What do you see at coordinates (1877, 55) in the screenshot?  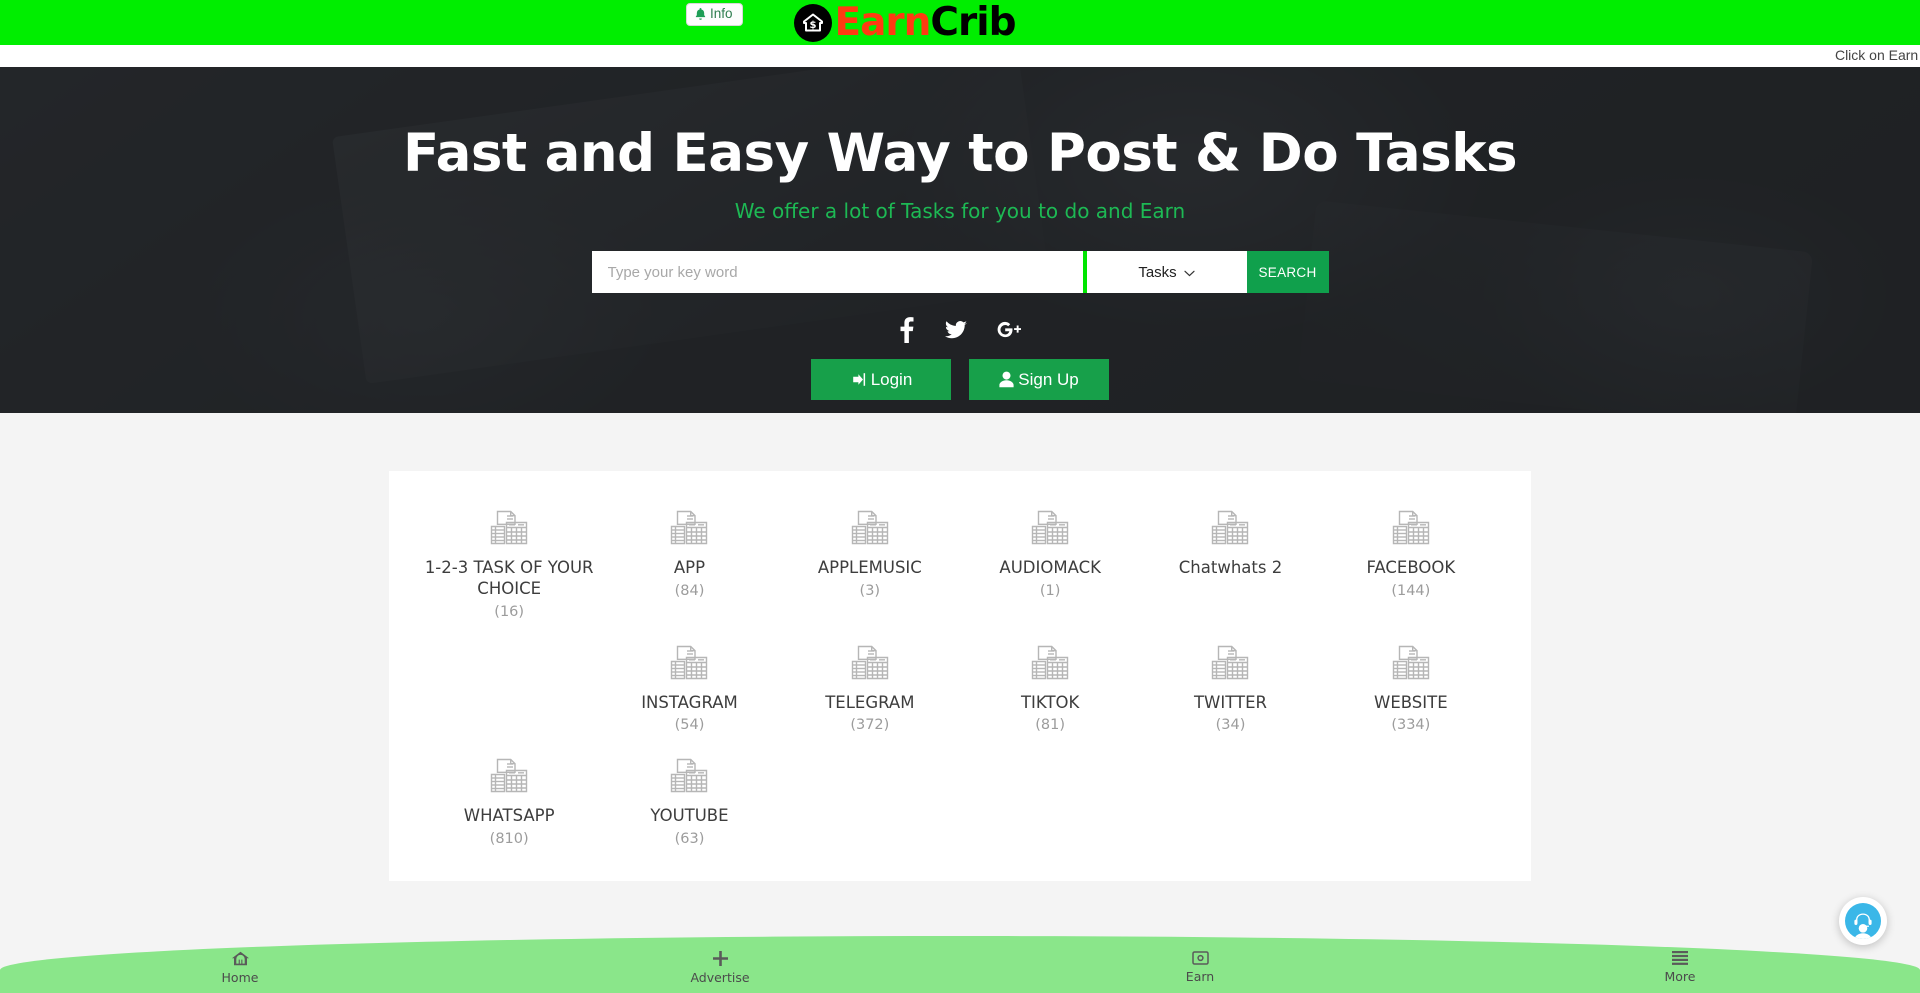 I see `marquee-text: Click on Earn t` at bounding box center [1877, 55].